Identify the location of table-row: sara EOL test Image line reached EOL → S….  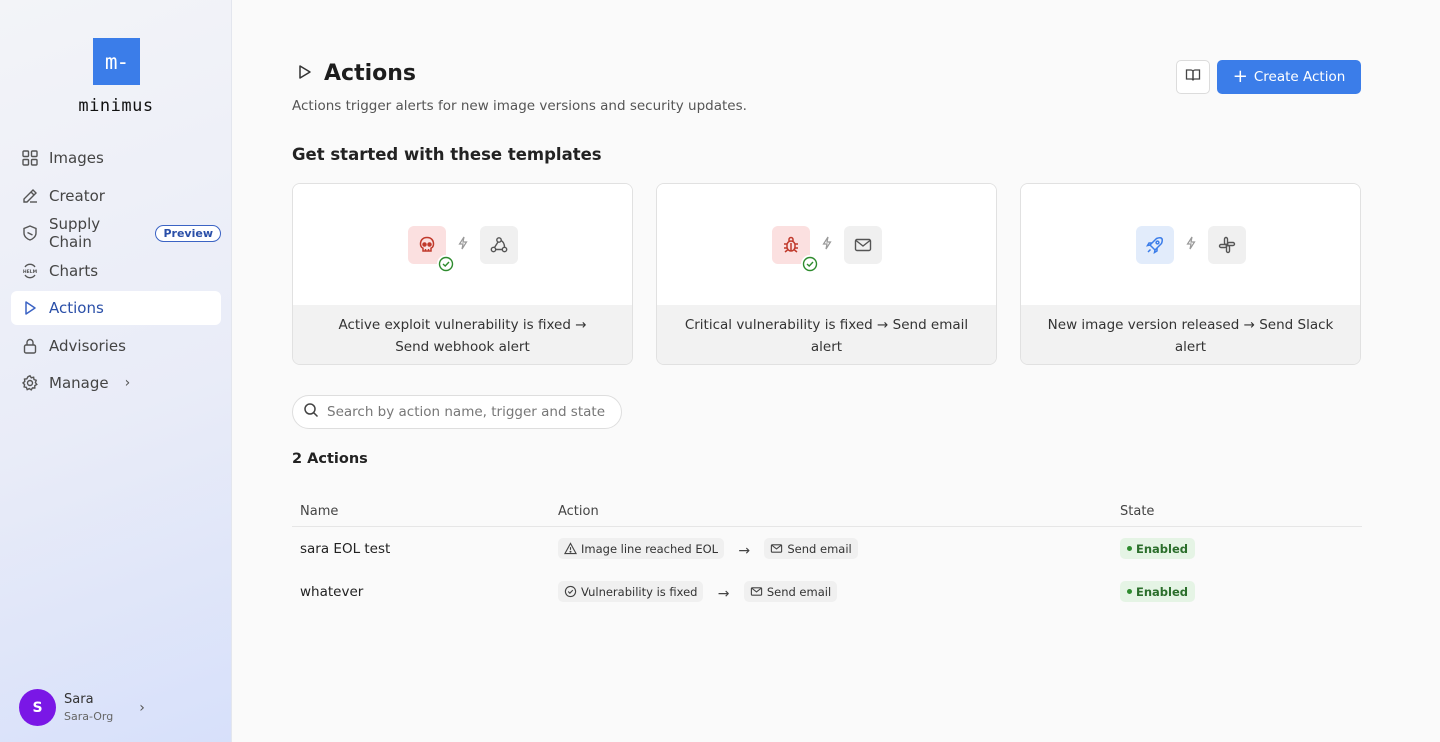
(827, 548).